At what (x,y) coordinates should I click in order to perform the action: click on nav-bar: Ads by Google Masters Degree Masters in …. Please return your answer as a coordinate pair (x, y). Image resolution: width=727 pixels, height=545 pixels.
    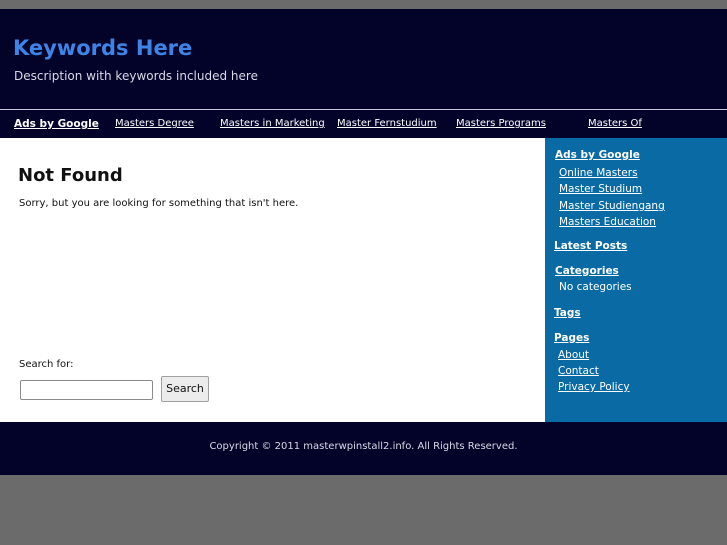
    Looking at the image, I should click on (363, 123).